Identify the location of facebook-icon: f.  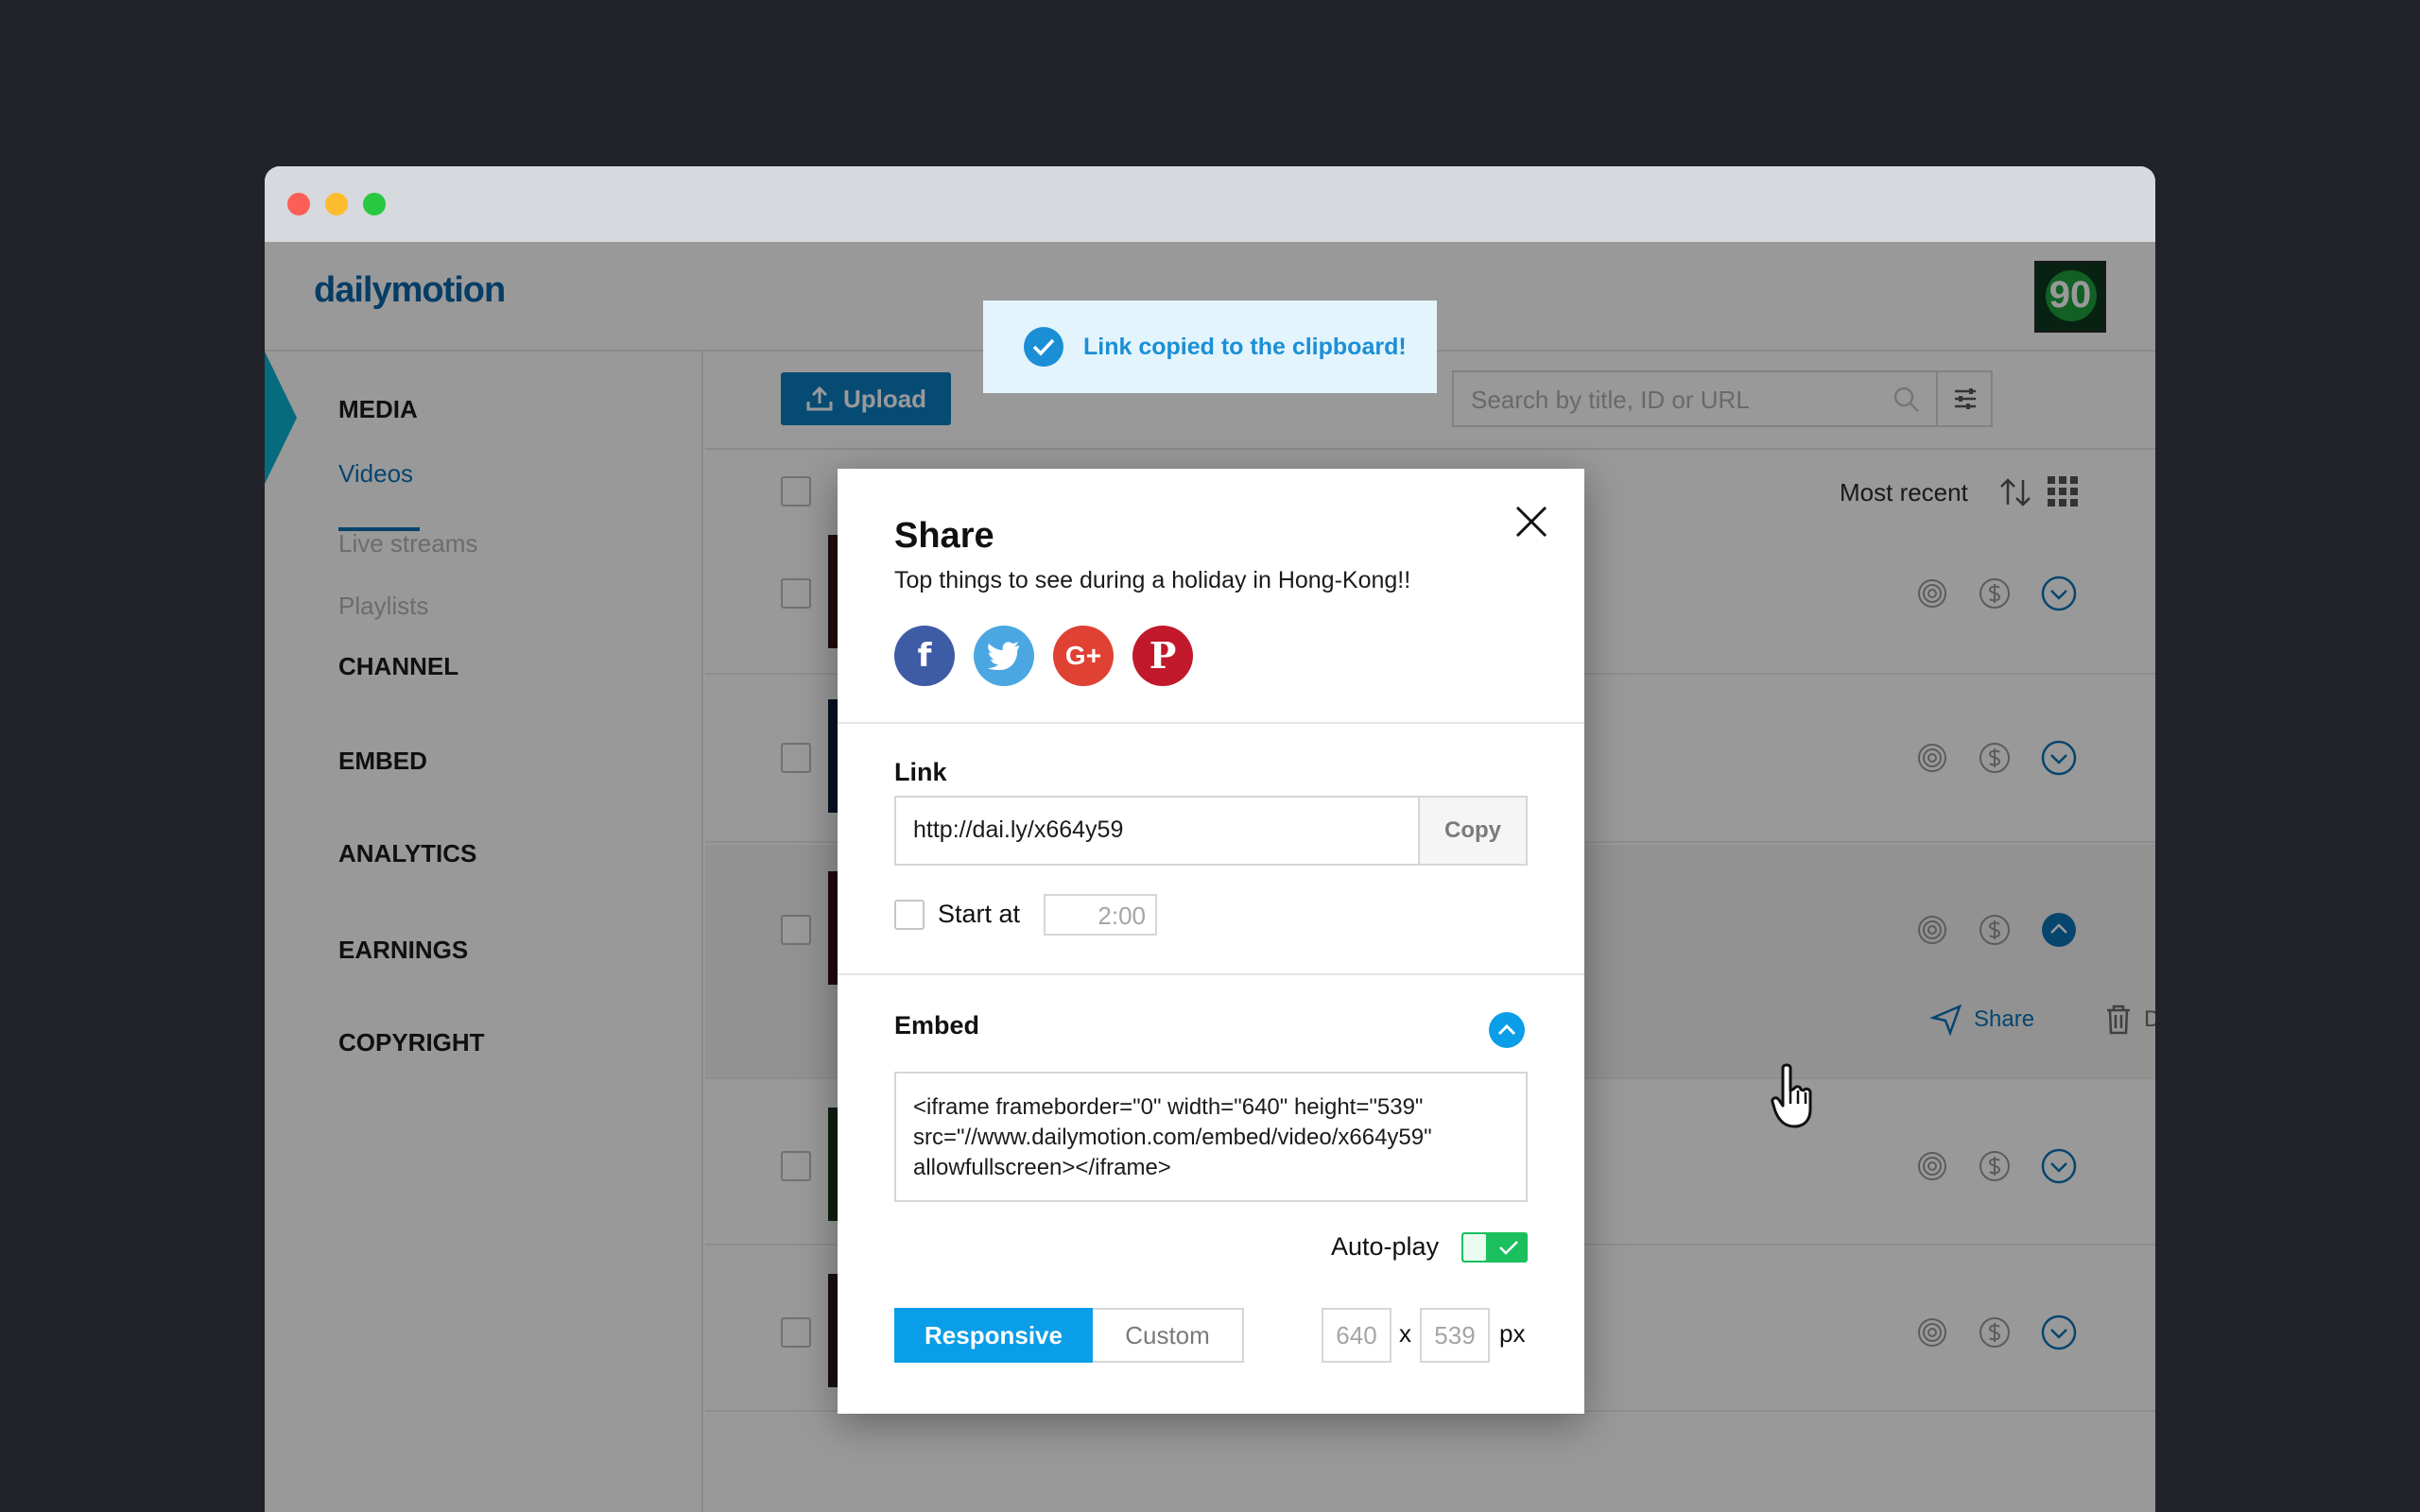
(924, 656).